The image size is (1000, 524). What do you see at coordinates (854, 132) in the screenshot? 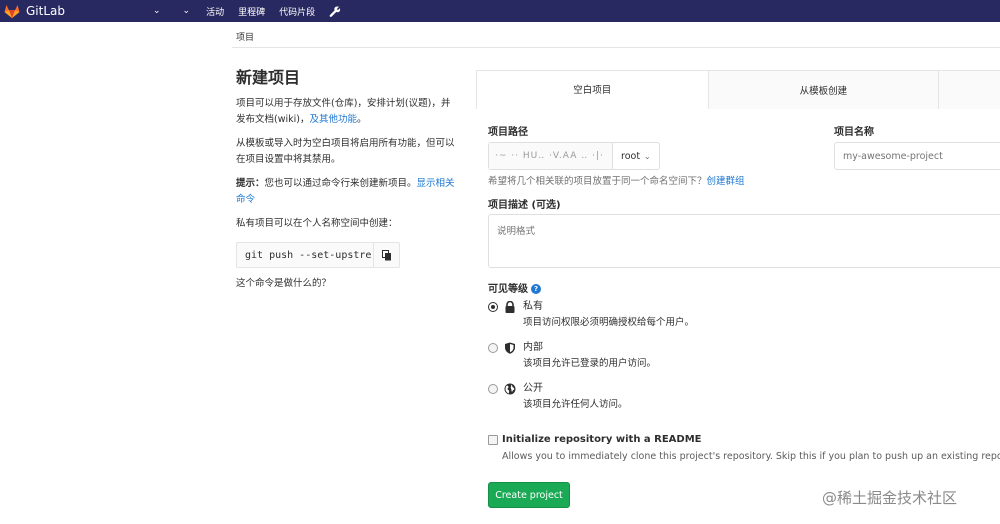
I see `project-name-label: 项目名称` at bounding box center [854, 132].